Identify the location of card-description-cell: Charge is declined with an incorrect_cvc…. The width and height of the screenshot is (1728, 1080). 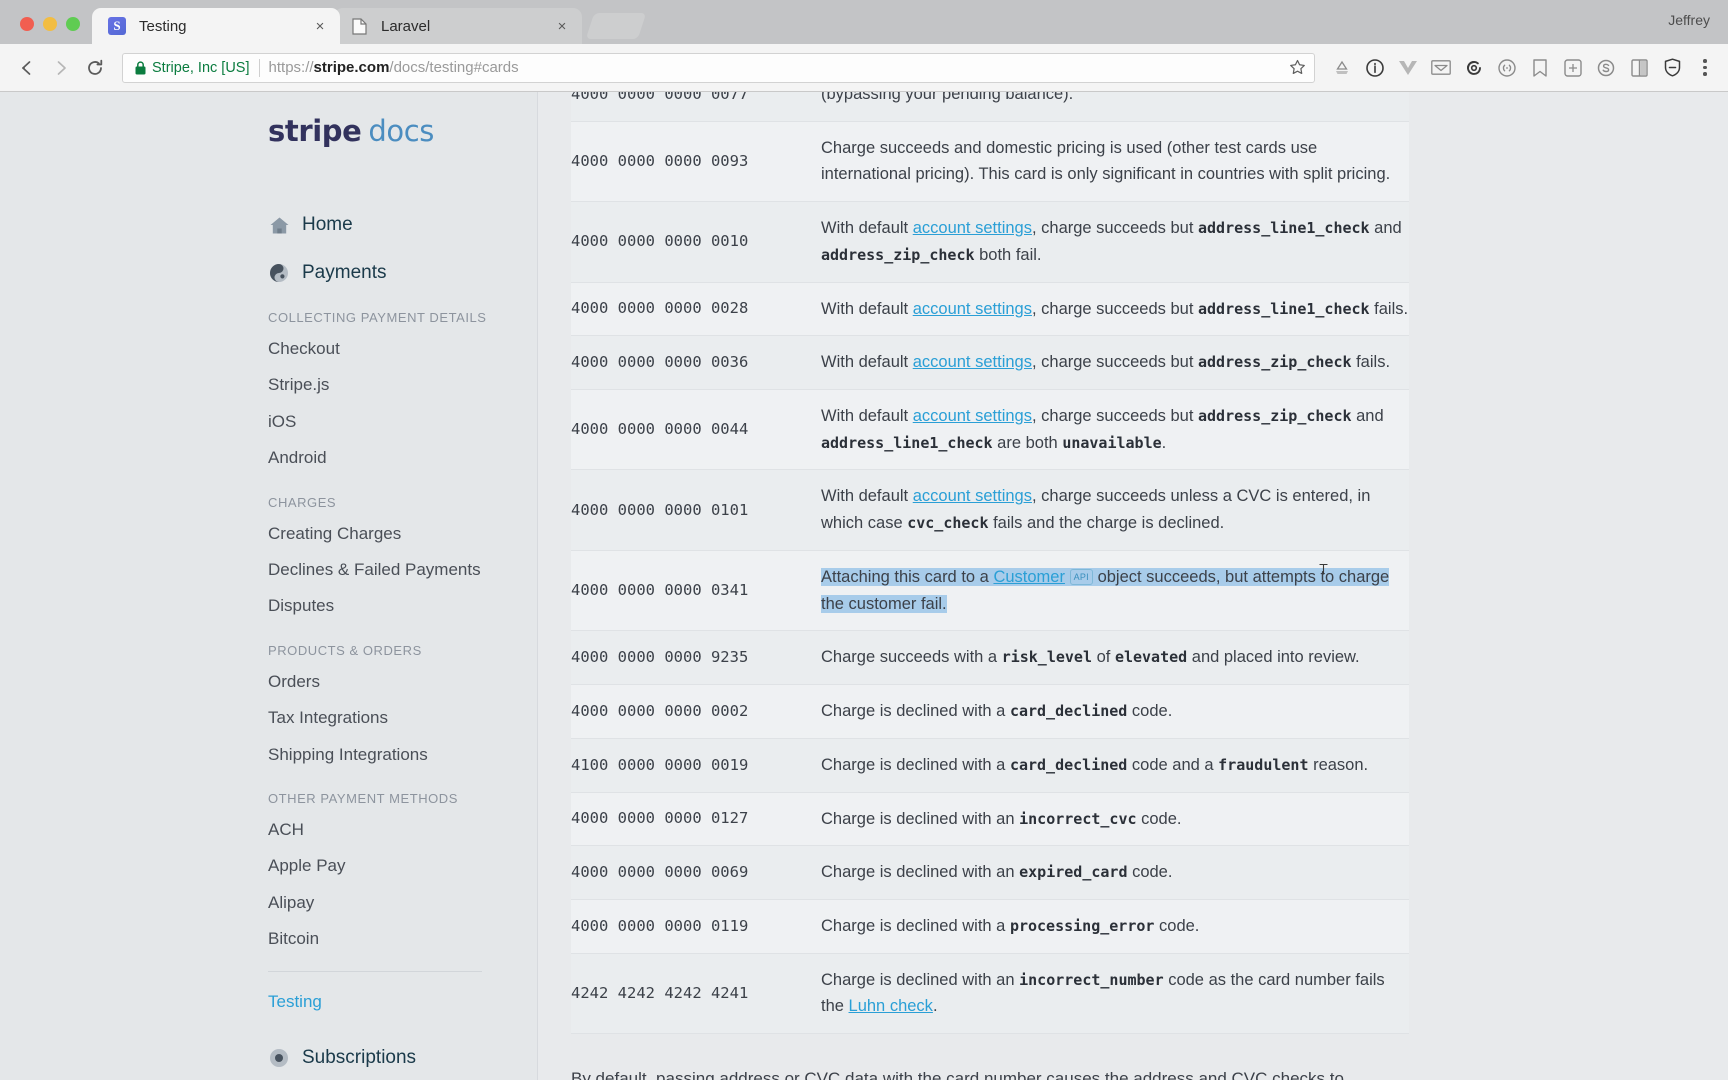
(1115, 819).